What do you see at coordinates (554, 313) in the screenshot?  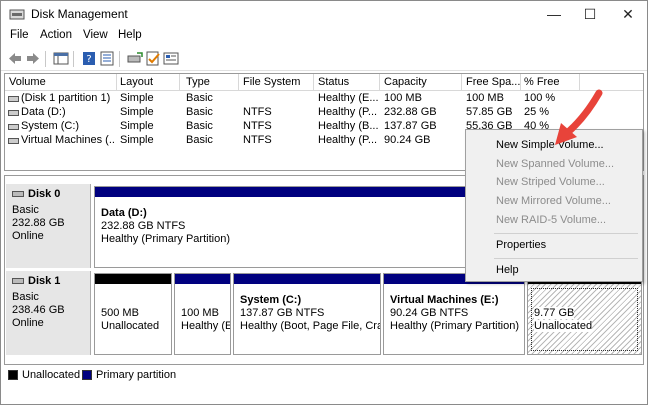 I see `partition-size: 9.77 GB` at bounding box center [554, 313].